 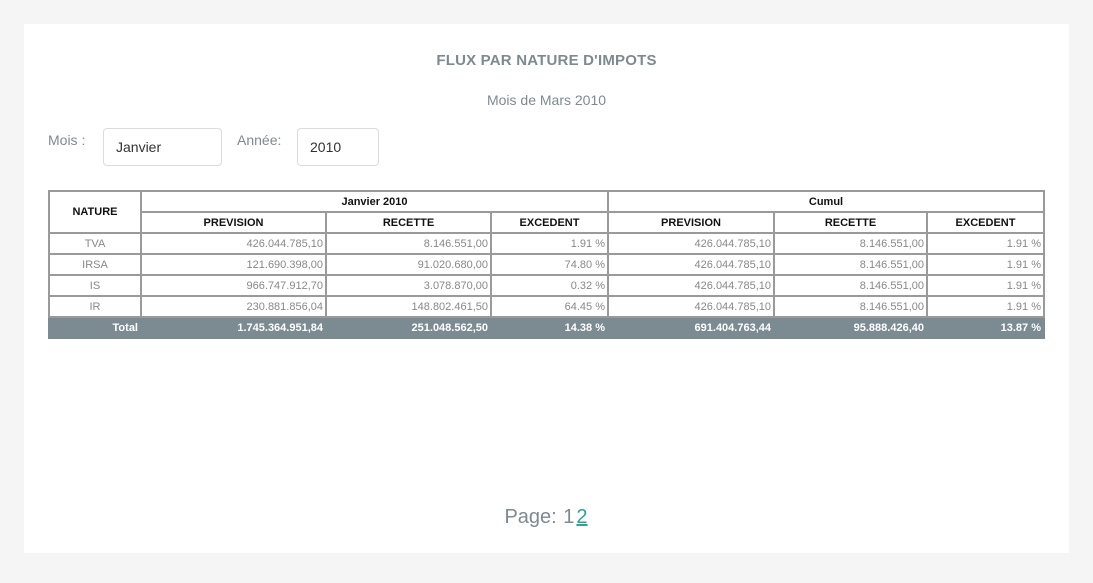 What do you see at coordinates (581, 517) in the screenshot?
I see `page-link-2: 2` at bounding box center [581, 517].